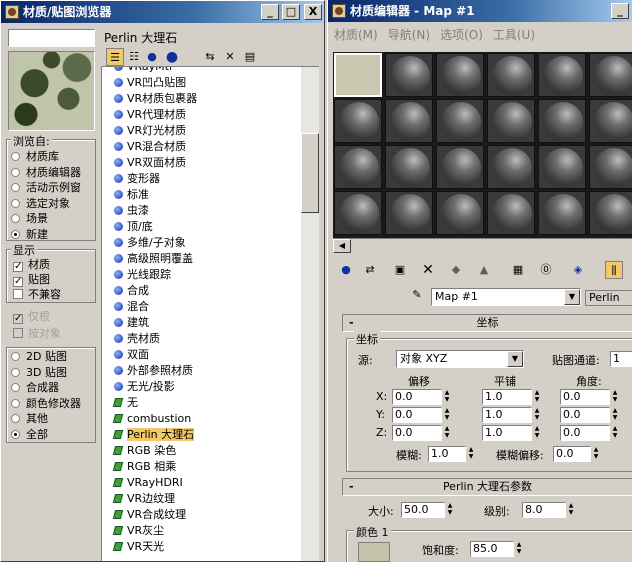 This screenshot has width=632, height=562. Describe the element at coordinates (144, 387) in the screenshot. I see `list-item: 无光/投影` at that location.